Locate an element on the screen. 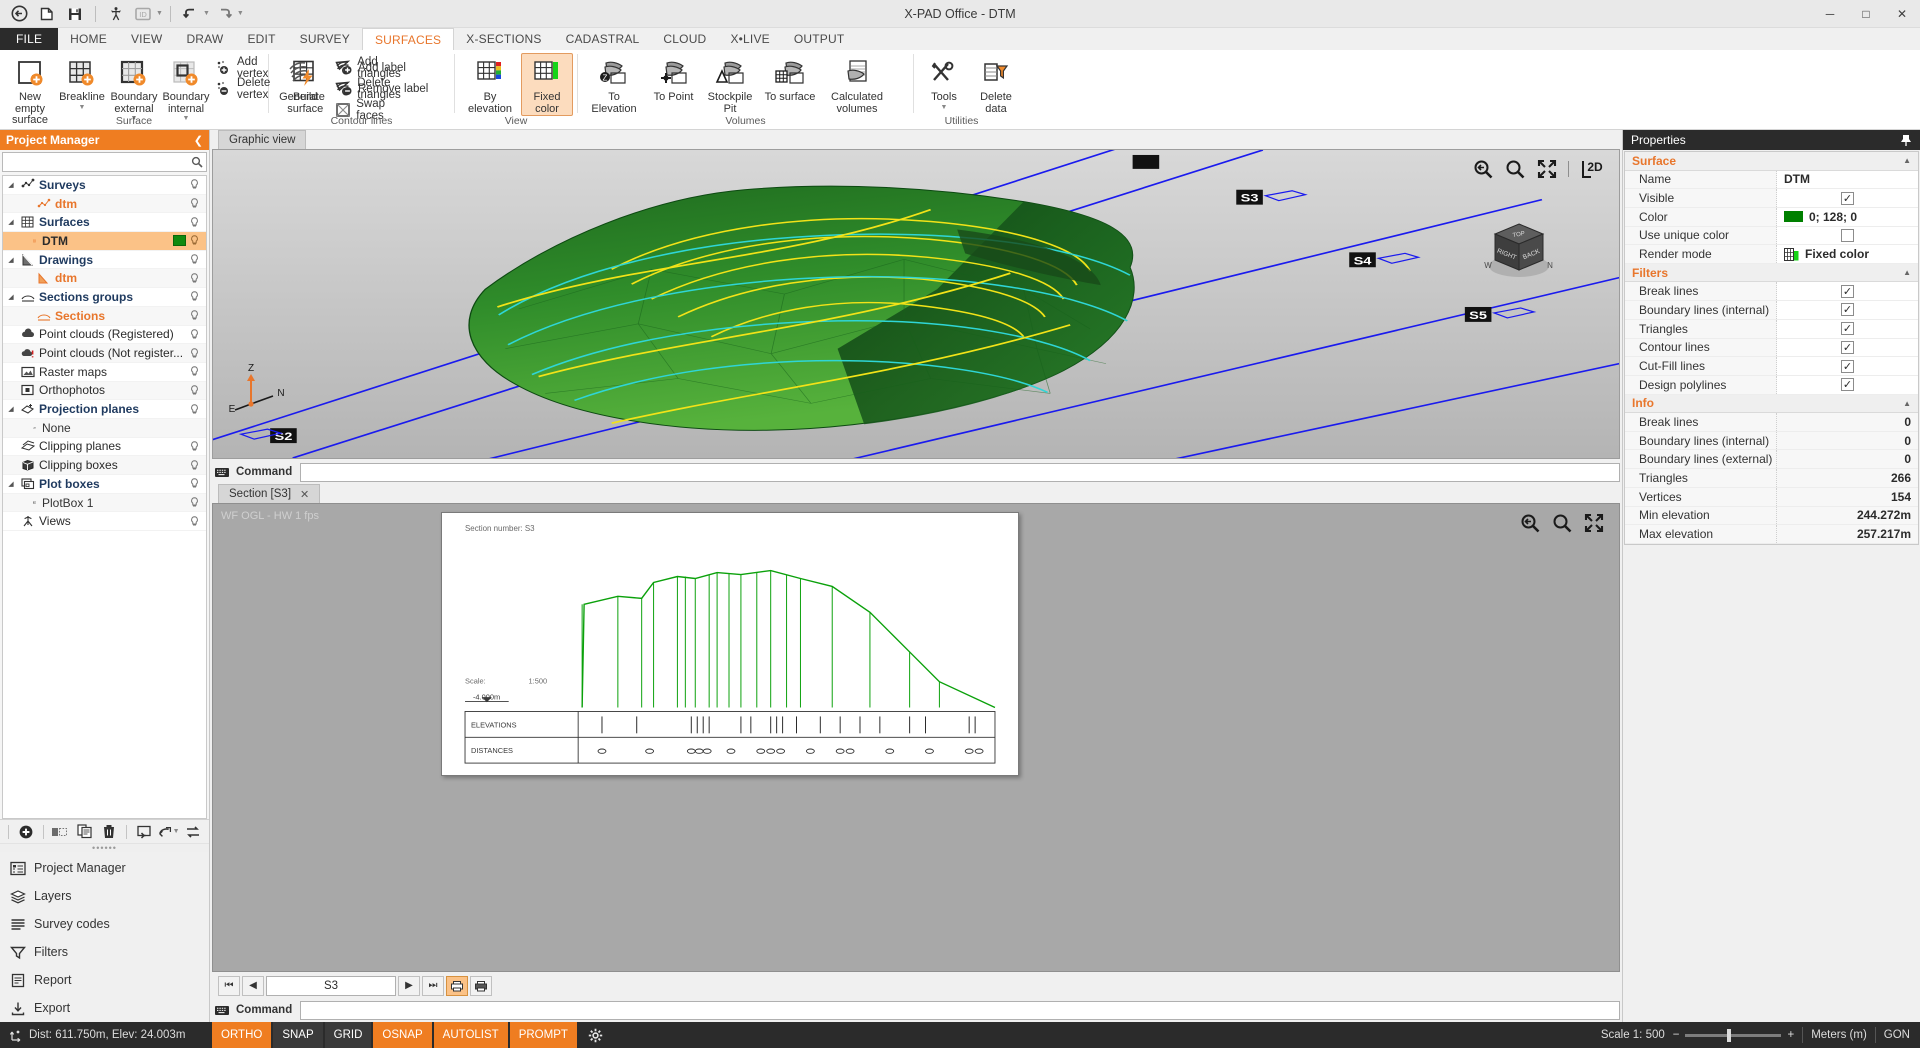 This screenshot has height=1048, width=1920. filter-row-break-lines: Break lines ✓ is located at coordinates (1771, 292).